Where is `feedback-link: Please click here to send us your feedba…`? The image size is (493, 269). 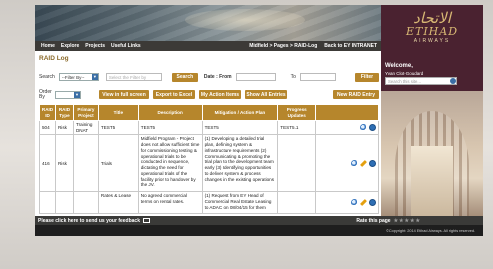
feedback-link: Please click here to send us your feedba… is located at coordinates (87, 221).